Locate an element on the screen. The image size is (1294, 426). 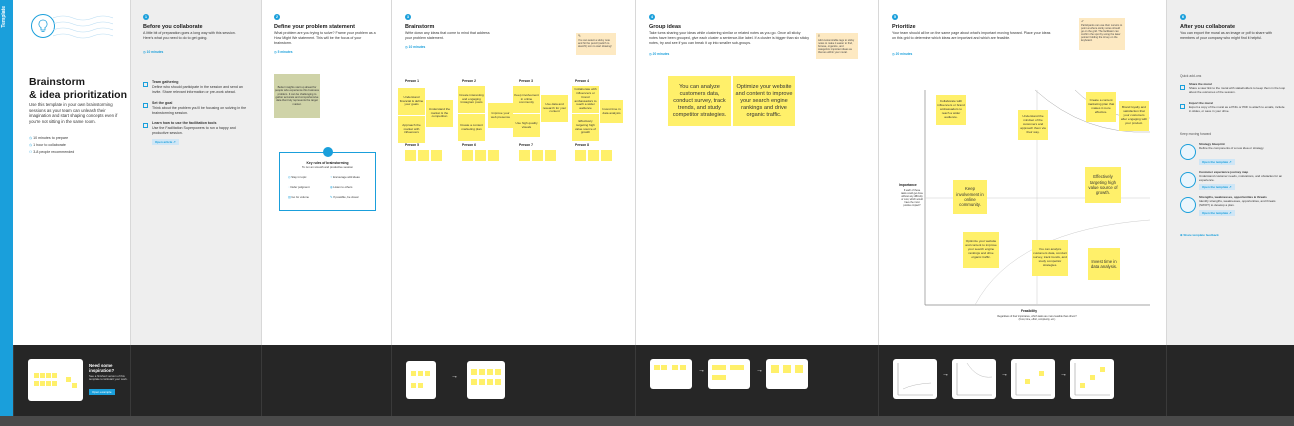
idea-note: Invest time in data analysis is located at coordinates (611, 111).